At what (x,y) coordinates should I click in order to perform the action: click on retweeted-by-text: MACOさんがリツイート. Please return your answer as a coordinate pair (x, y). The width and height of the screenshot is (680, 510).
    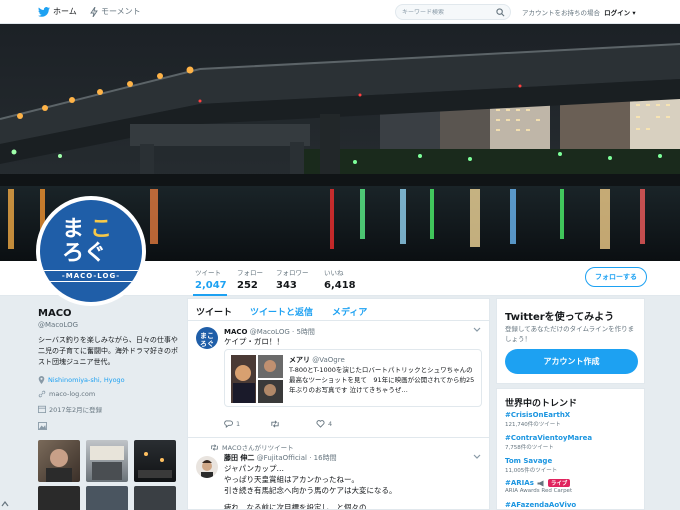
    Looking at the image, I should click on (258, 447).